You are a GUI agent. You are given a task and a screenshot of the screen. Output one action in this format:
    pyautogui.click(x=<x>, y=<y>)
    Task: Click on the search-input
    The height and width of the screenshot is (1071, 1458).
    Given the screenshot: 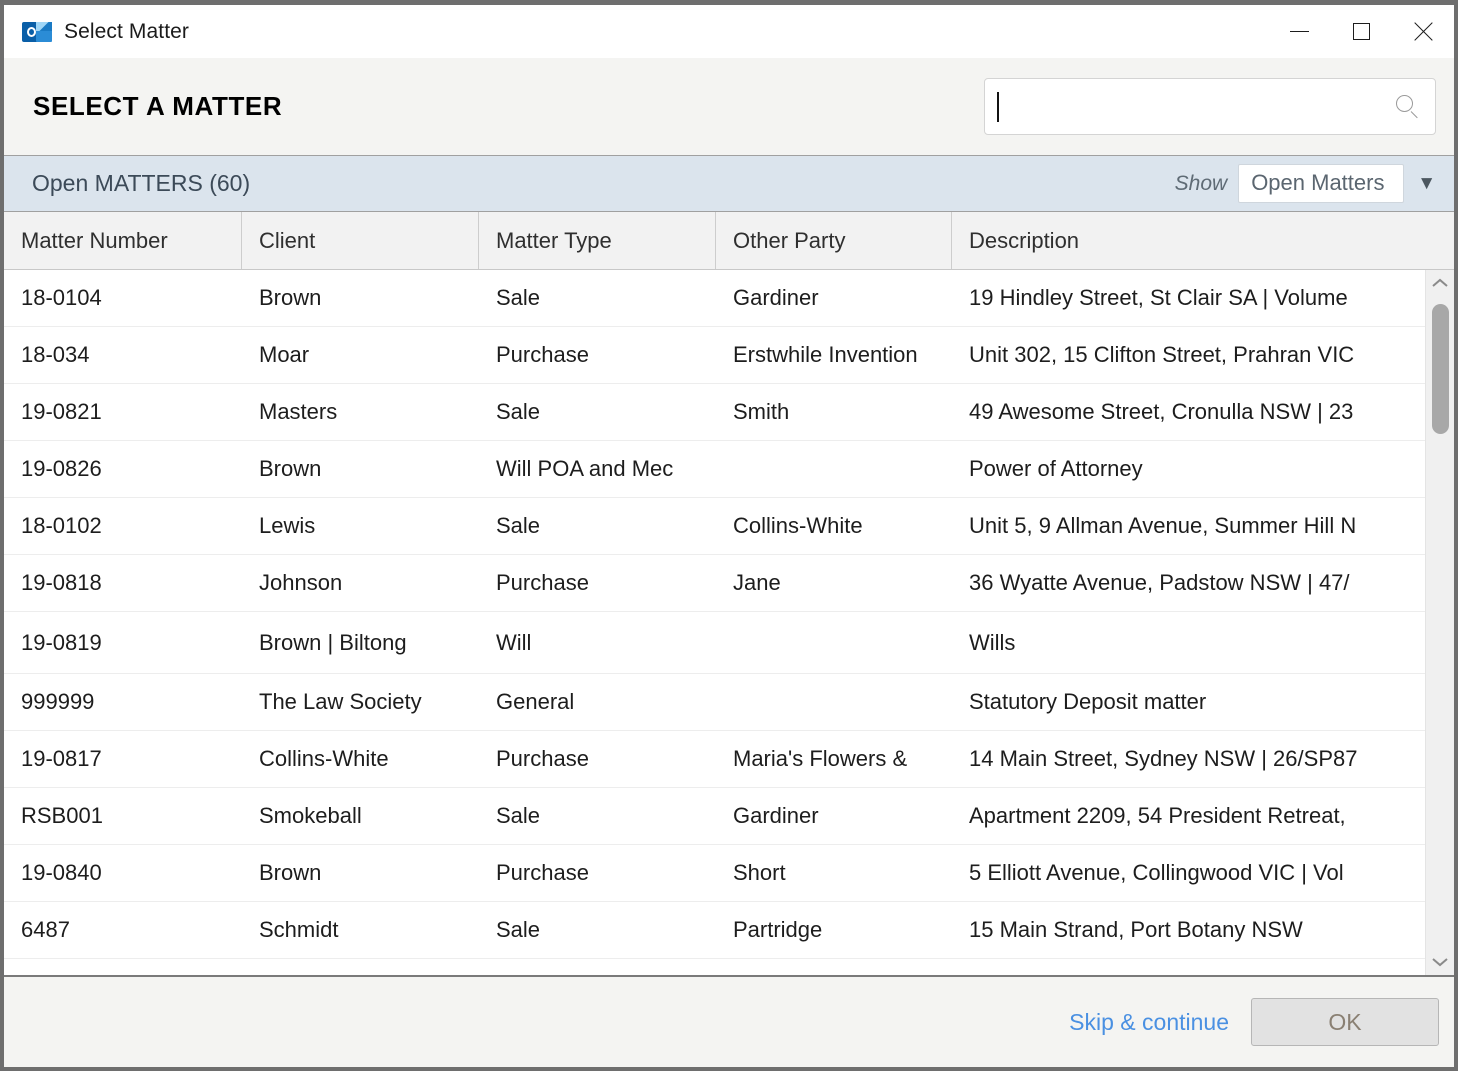 What is the action you would take?
    pyautogui.click(x=1198, y=106)
    